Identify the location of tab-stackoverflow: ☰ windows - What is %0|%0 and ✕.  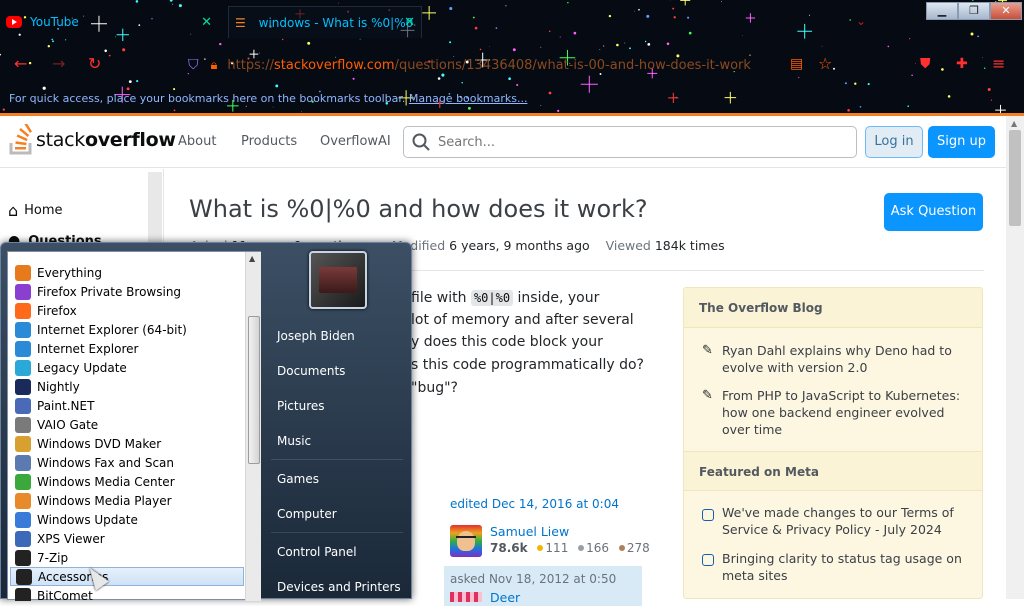
(325, 22).